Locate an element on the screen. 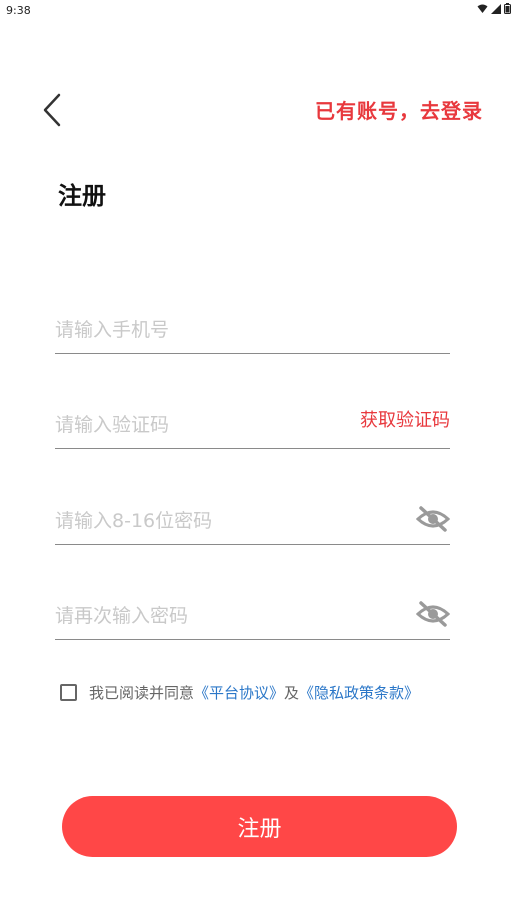  chevron-left-icon is located at coordinates (52, 110).